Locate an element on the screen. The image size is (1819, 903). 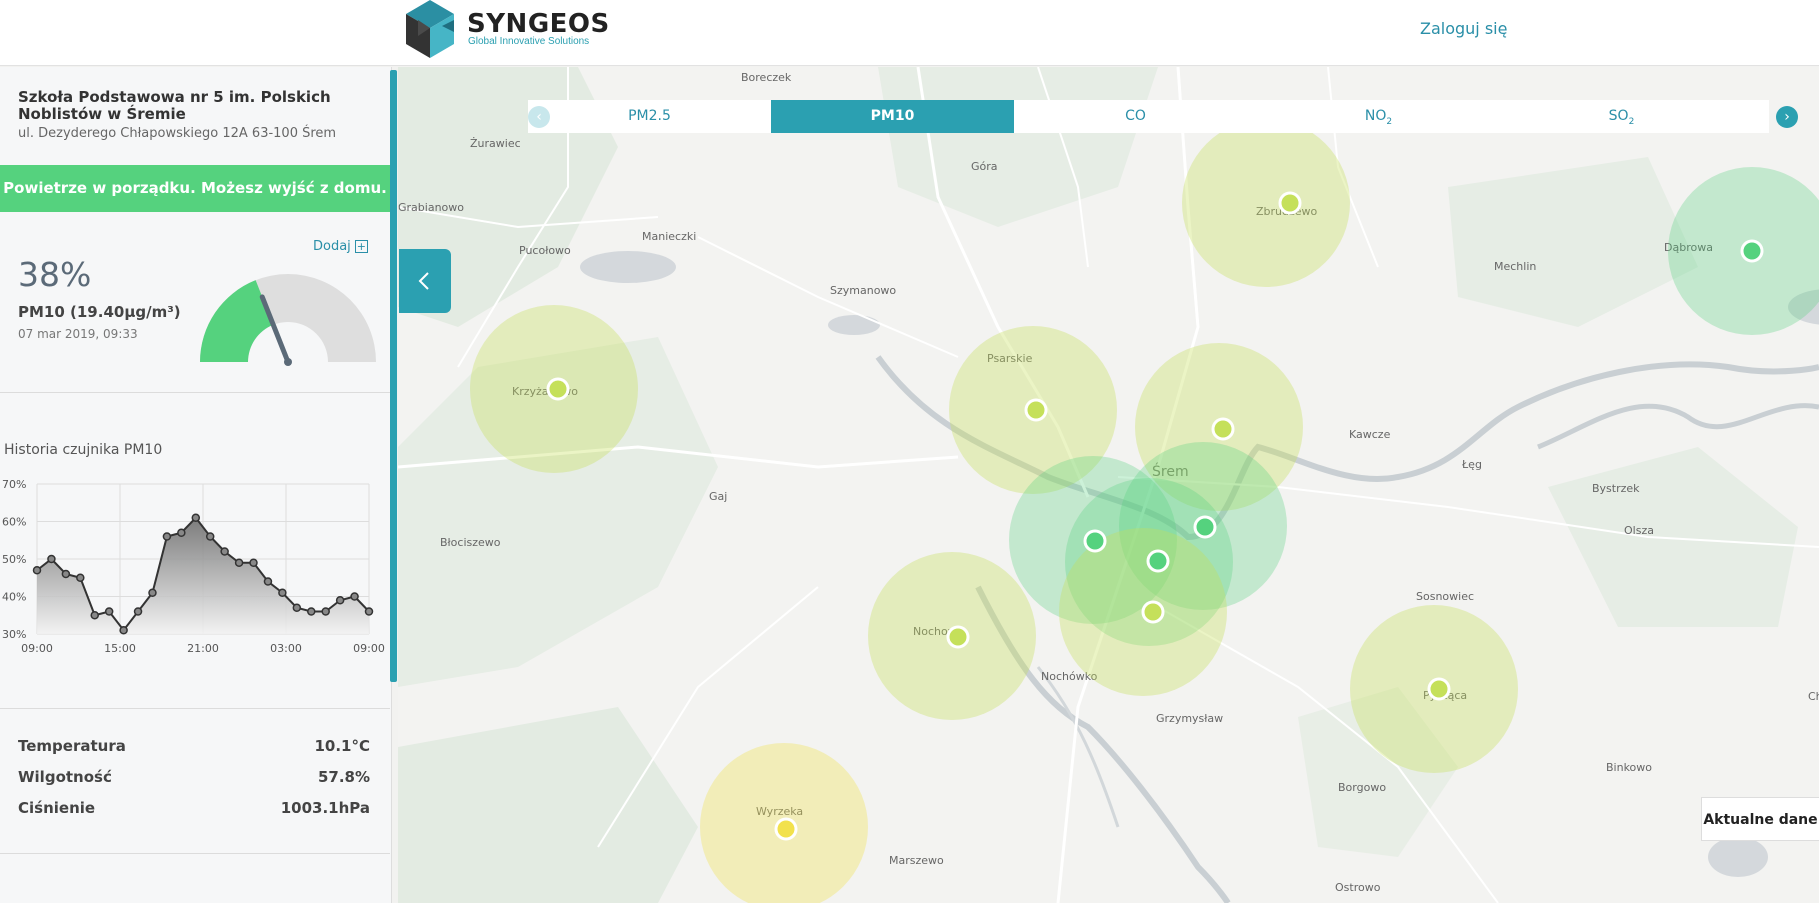
collapse-sidebar-button is located at coordinates (425, 281).